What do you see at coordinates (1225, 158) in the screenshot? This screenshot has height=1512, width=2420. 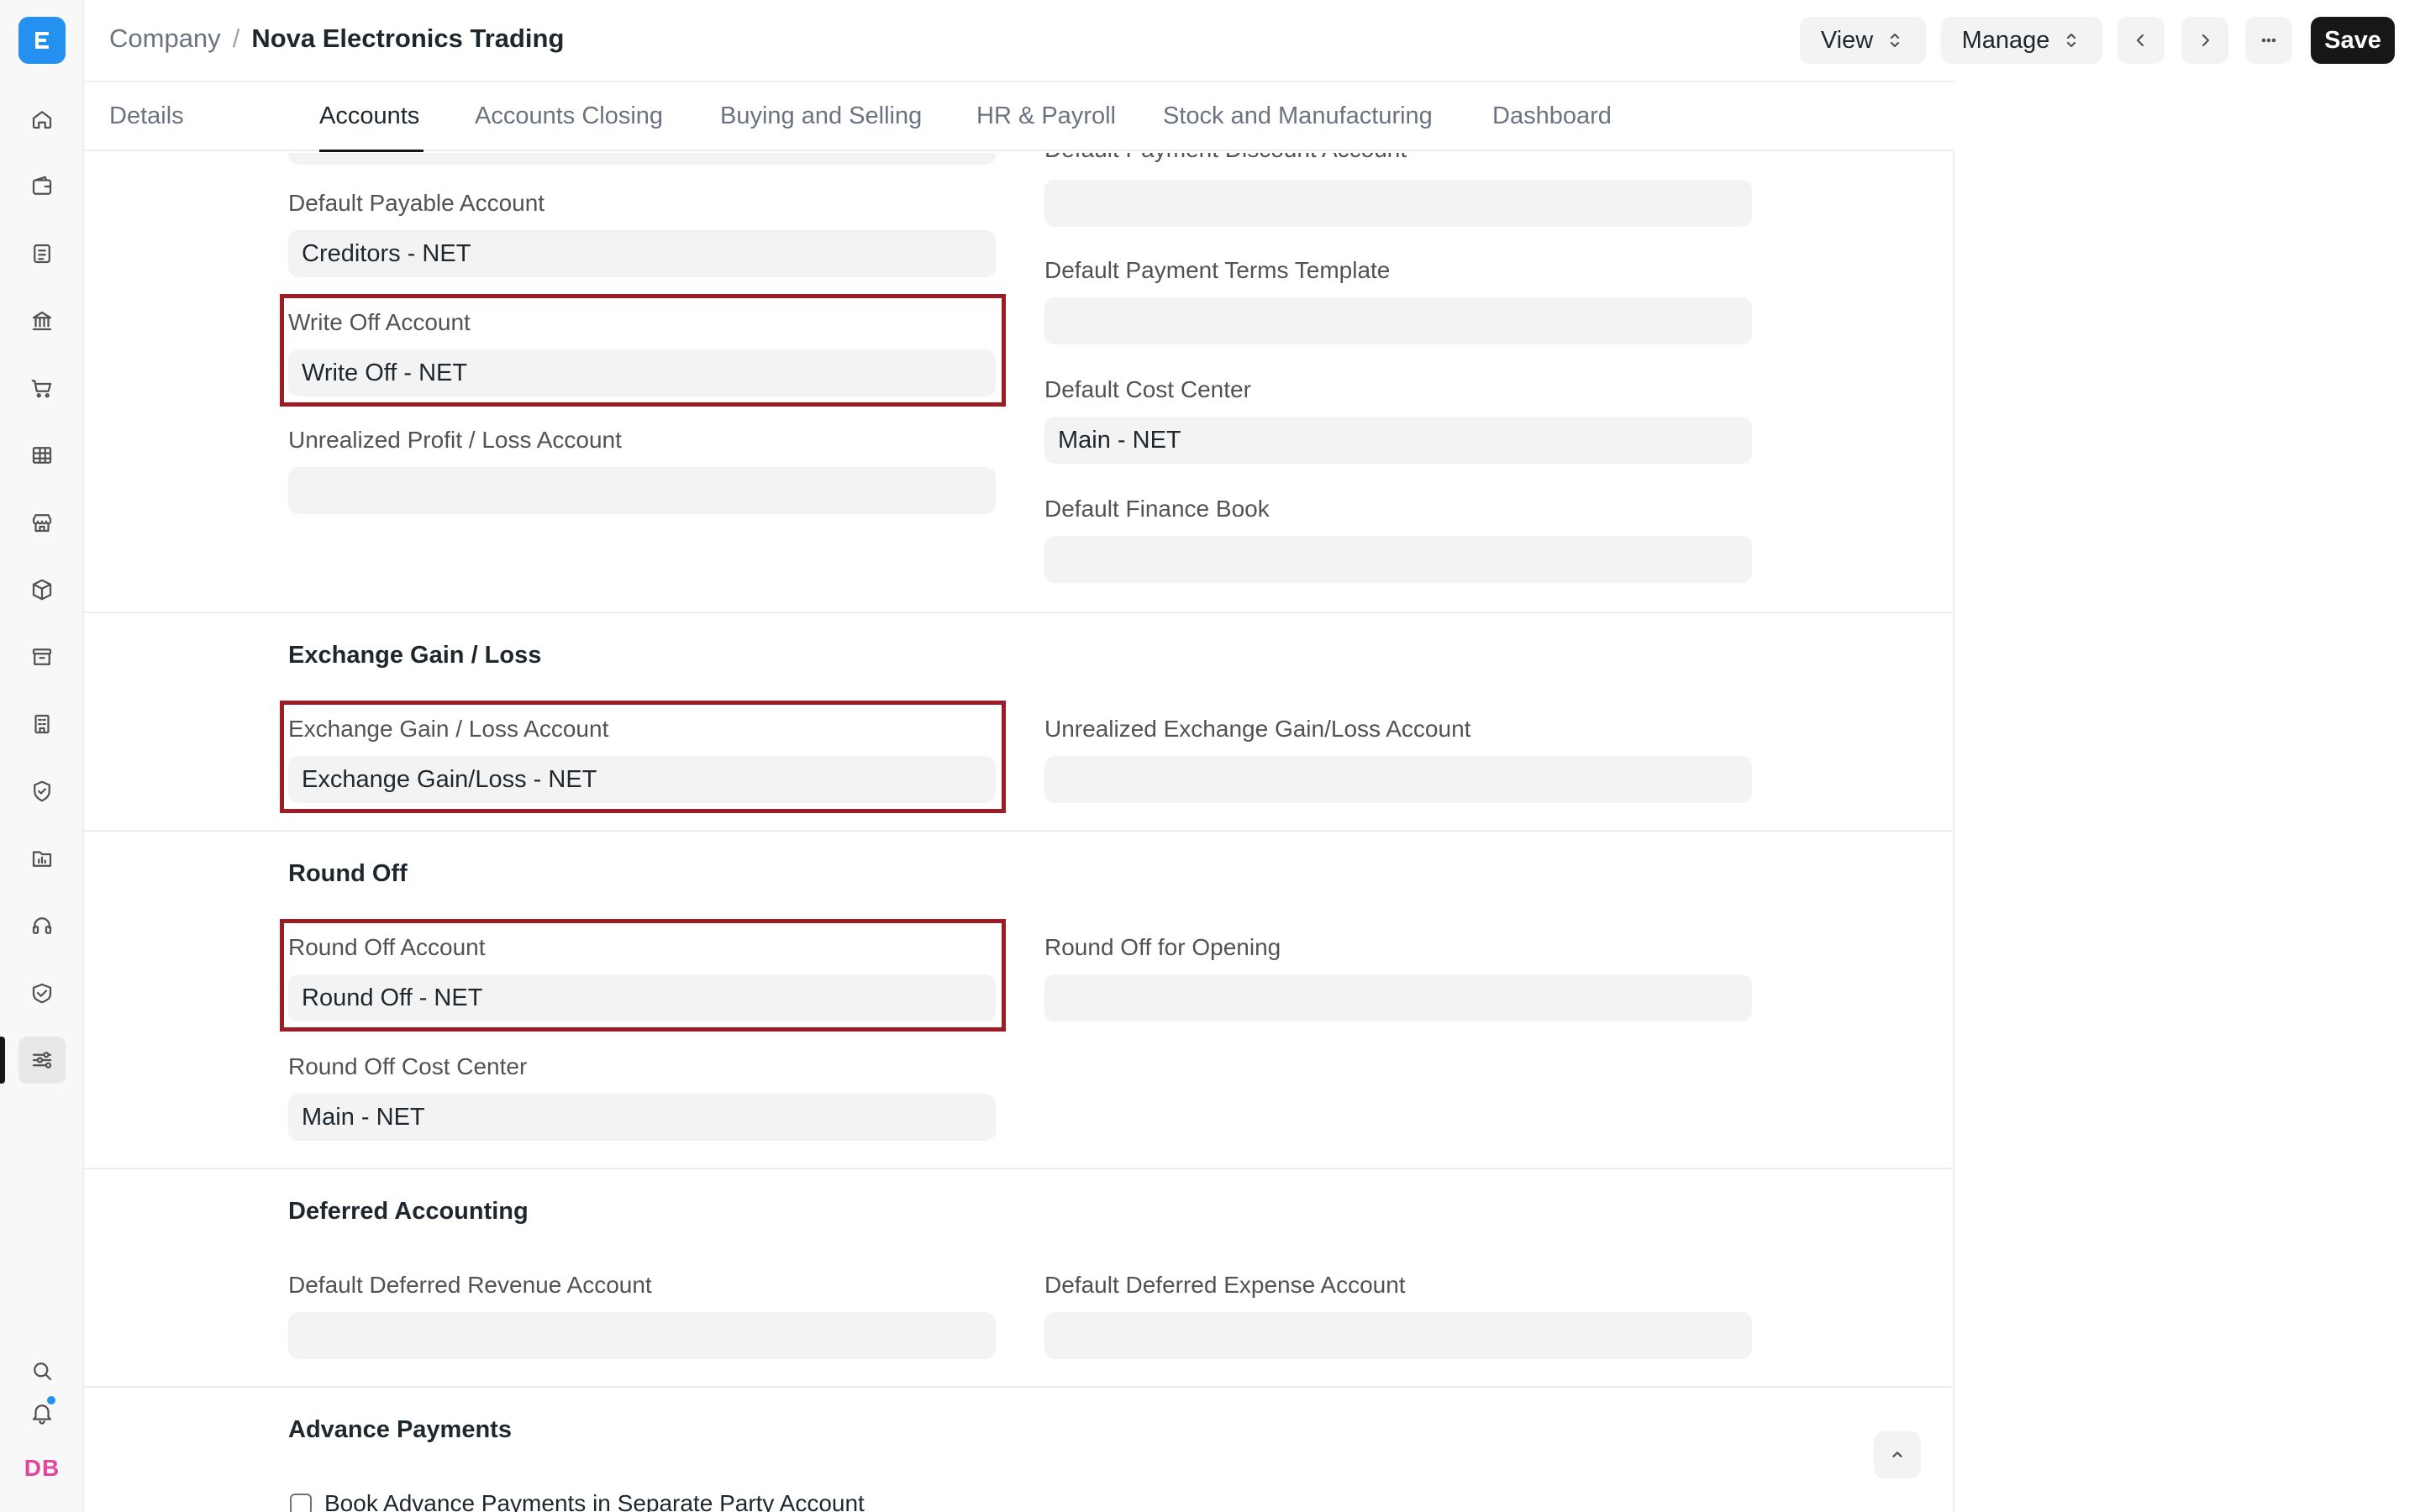 I see `default-payment-discount-account-label: Default Payment Discount Account` at bounding box center [1225, 158].